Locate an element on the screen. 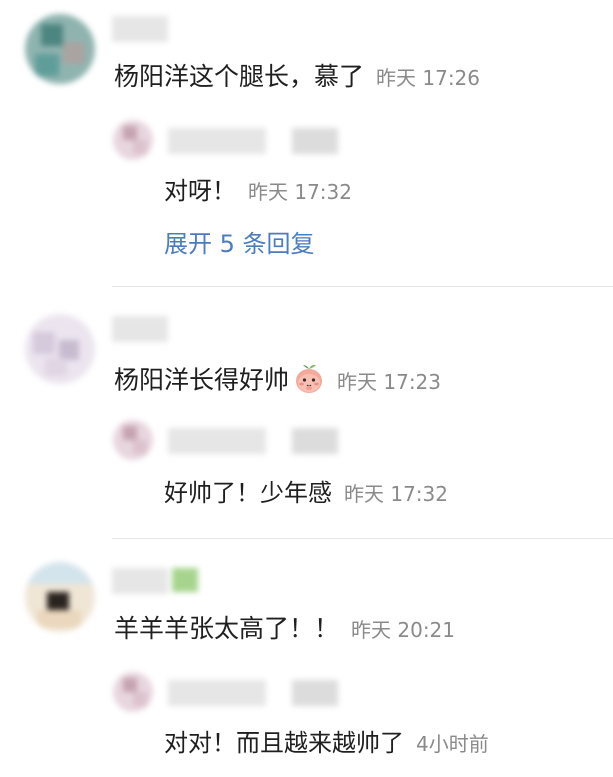 This screenshot has width=613, height=777. reply-text: 好帅了！少年感 is located at coordinates (248, 493).